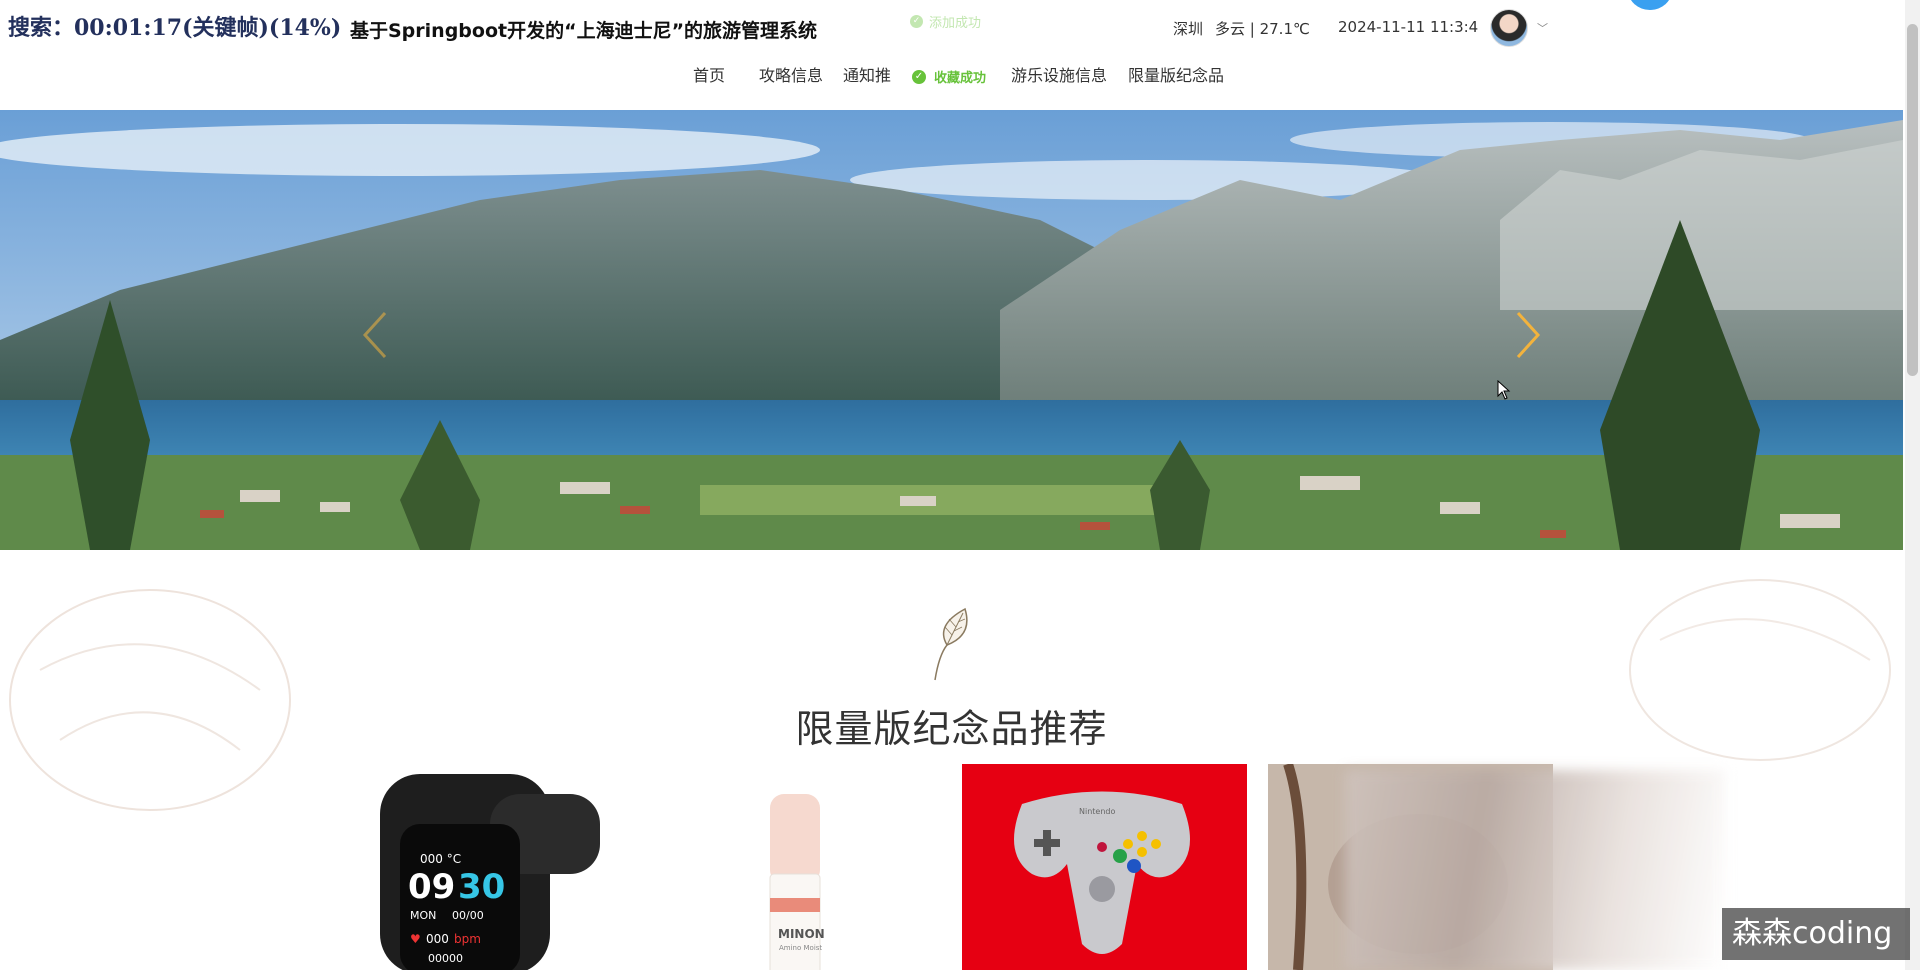 This screenshot has height=970, width=1920. What do you see at coordinates (423, 915) in the screenshot?
I see `watch-day: MON` at bounding box center [423, 915].